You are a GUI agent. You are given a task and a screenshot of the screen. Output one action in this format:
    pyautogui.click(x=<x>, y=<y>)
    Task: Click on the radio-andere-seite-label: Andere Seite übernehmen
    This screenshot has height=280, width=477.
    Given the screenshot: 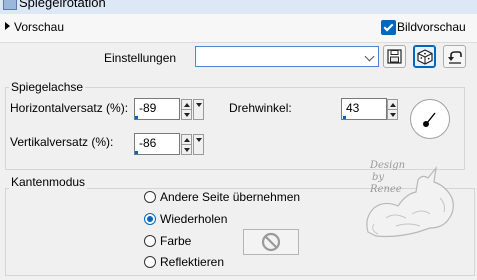 What is the action you would take?
    pyautogui.click(x=230, y=197)
    